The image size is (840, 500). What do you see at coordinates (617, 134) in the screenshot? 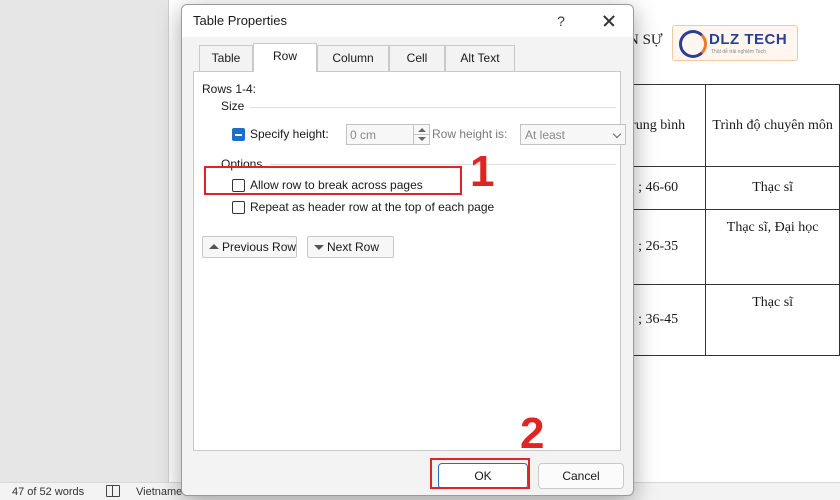
I see `chevron-down-icon` at bounding box center [617, 134].